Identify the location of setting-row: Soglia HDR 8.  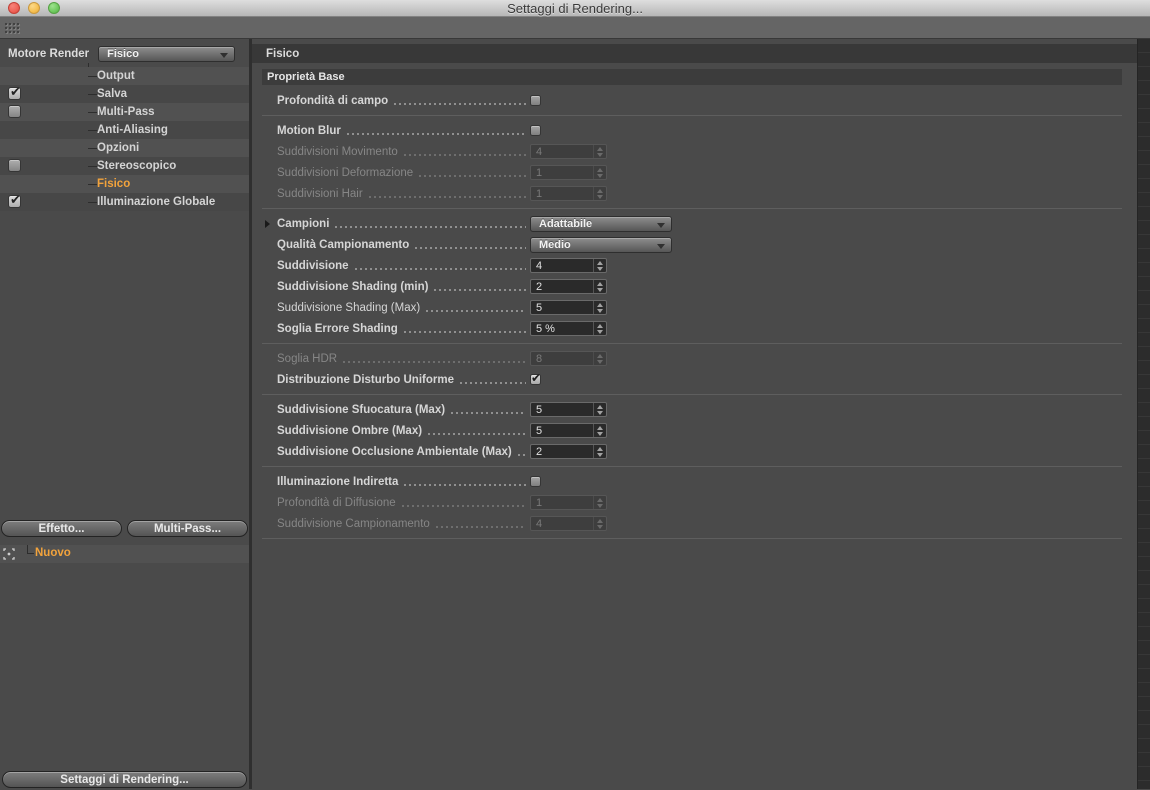
(692, 358).